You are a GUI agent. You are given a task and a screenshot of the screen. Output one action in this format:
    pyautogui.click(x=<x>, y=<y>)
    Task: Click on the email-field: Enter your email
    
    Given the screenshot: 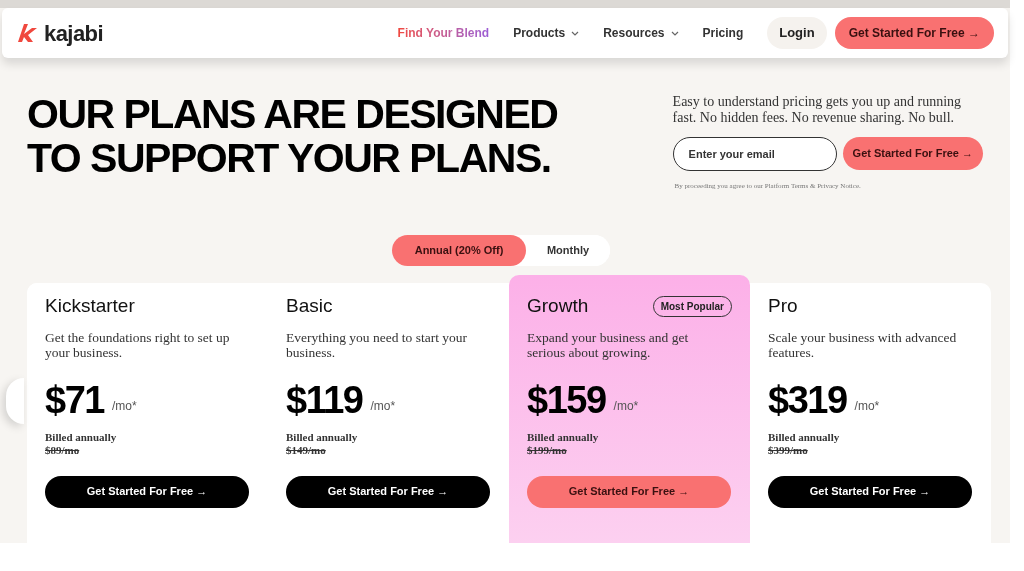 What is the action you would take?
    pyautogui.click(x=754, y=154)
    